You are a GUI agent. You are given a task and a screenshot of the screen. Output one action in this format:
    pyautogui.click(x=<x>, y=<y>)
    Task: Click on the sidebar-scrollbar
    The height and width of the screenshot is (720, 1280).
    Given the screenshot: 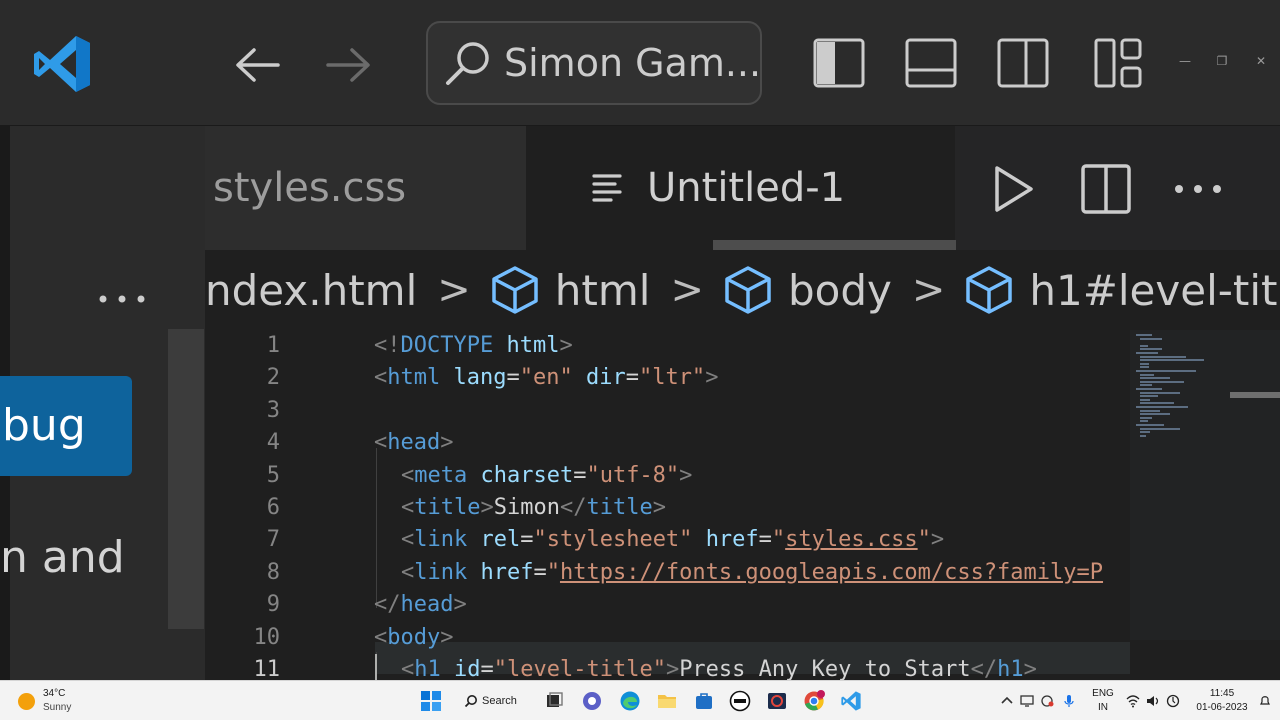 What is the action you would take?
    pyautogui.click(x=186, y=479)
    